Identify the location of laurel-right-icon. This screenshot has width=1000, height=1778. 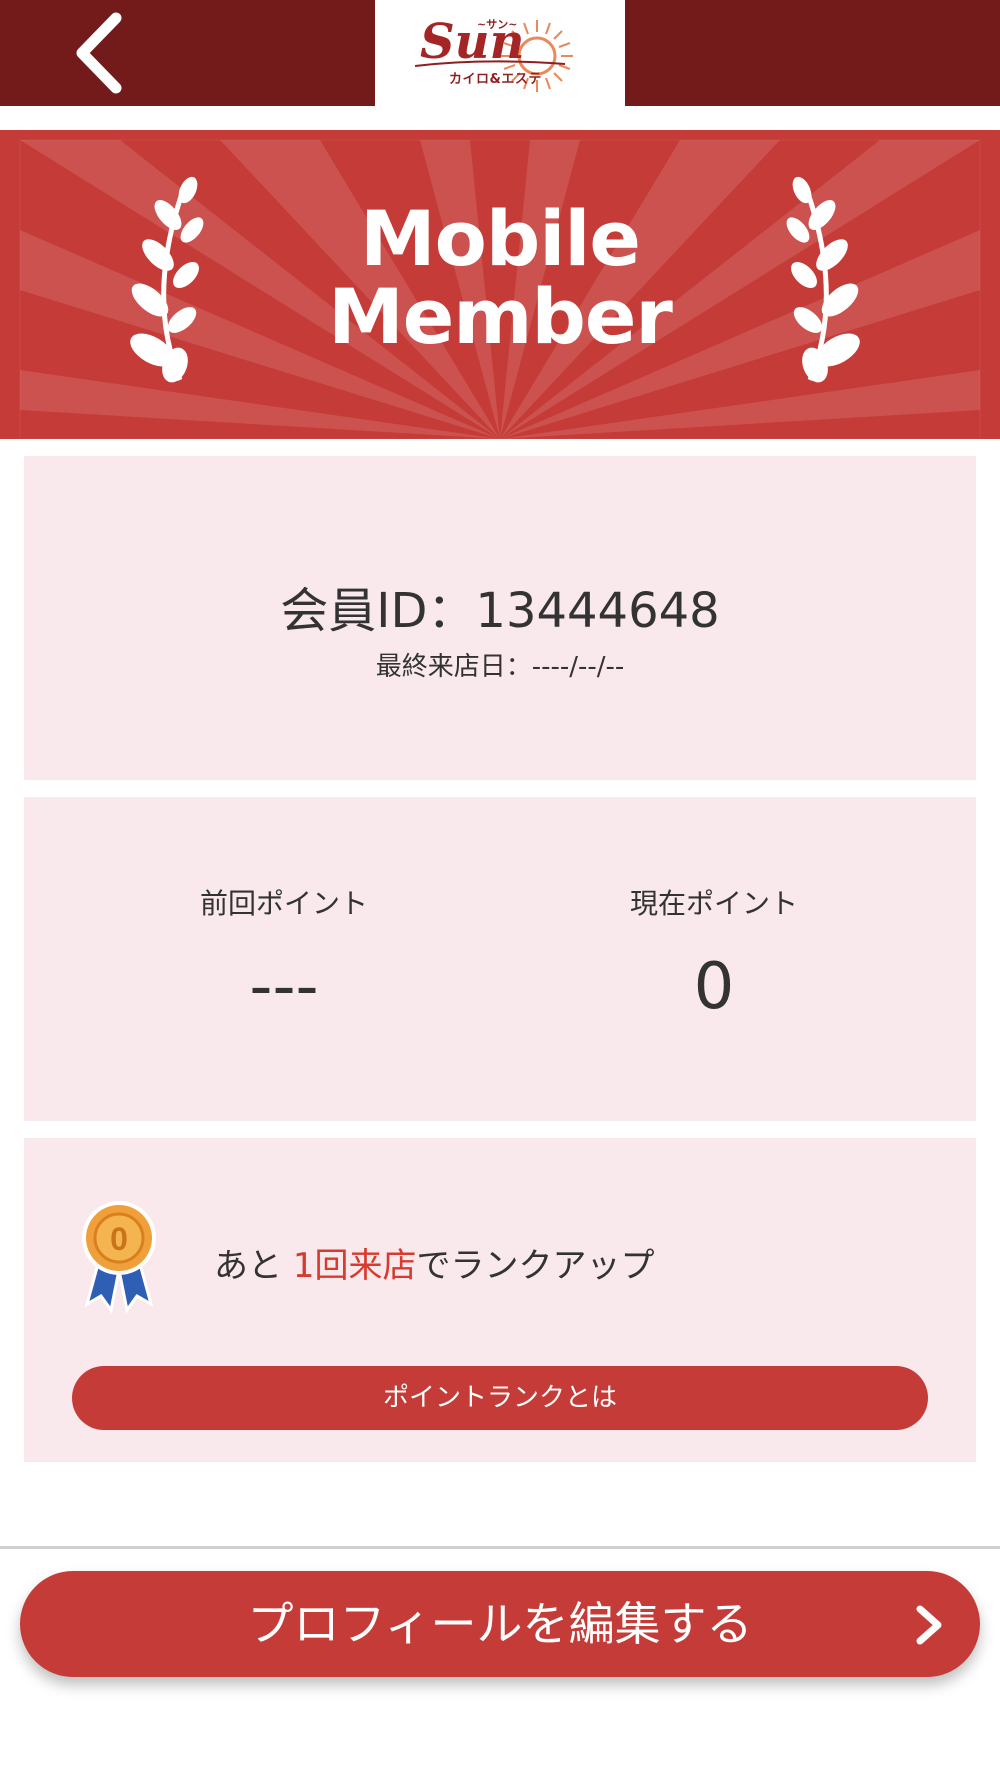
(823, 279).